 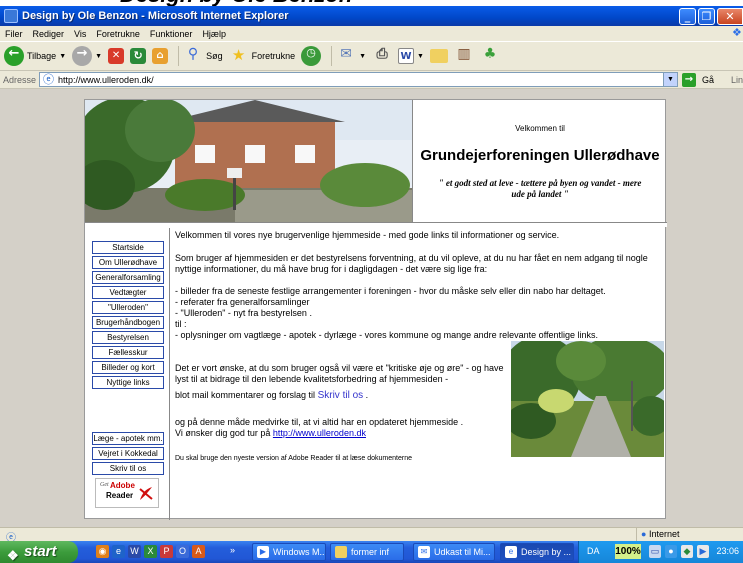 I want to click on menu-help: Hjælp, so click(x=214, y=34).